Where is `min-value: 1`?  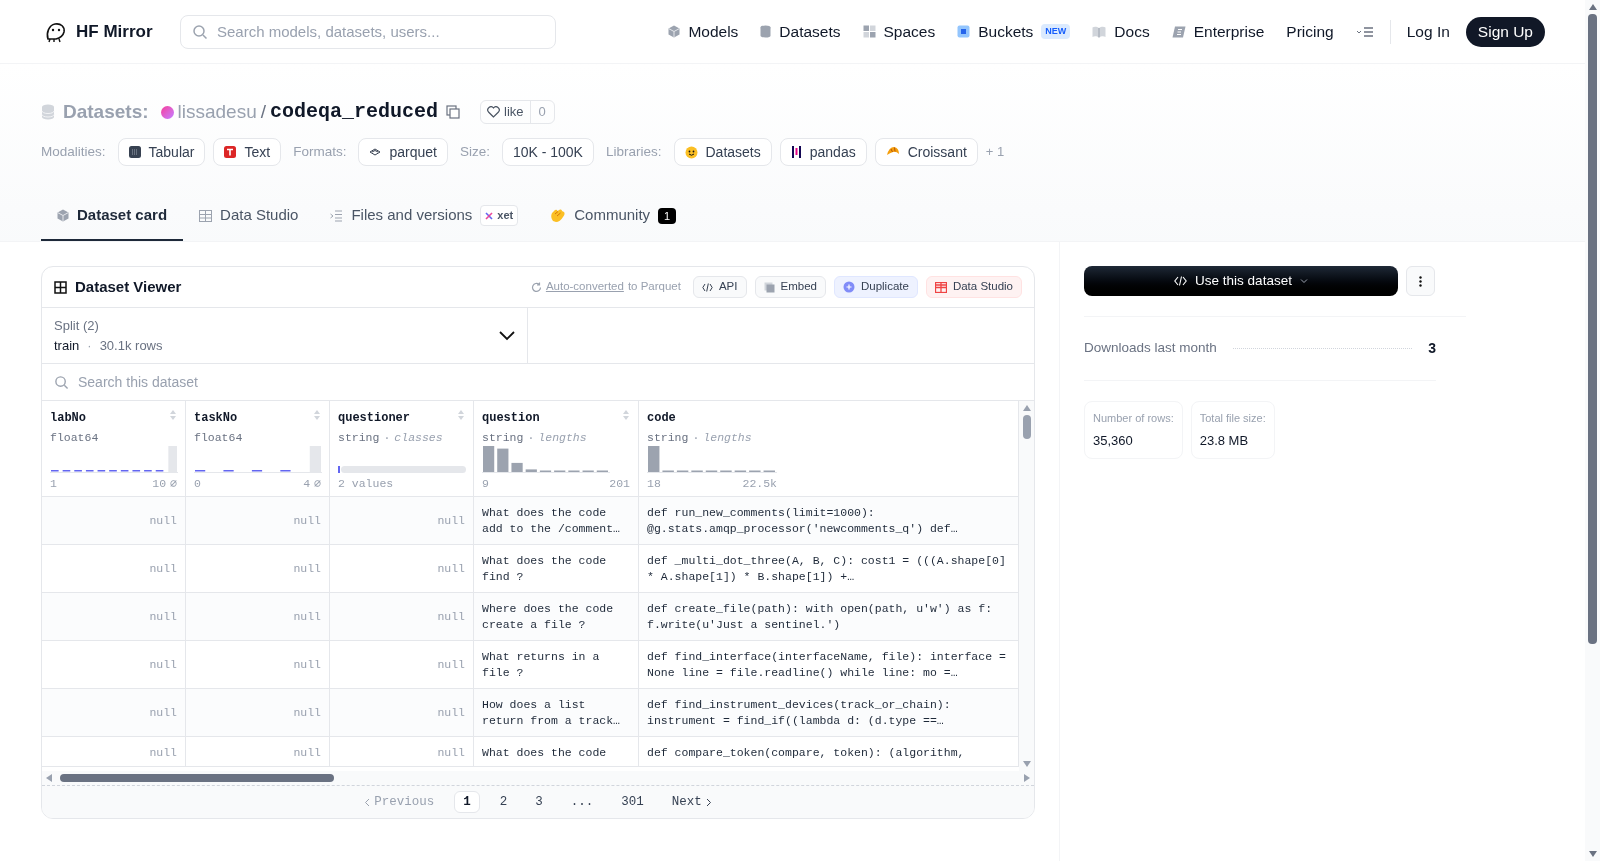 min-value: 1 is located at coordinates (53, 484).